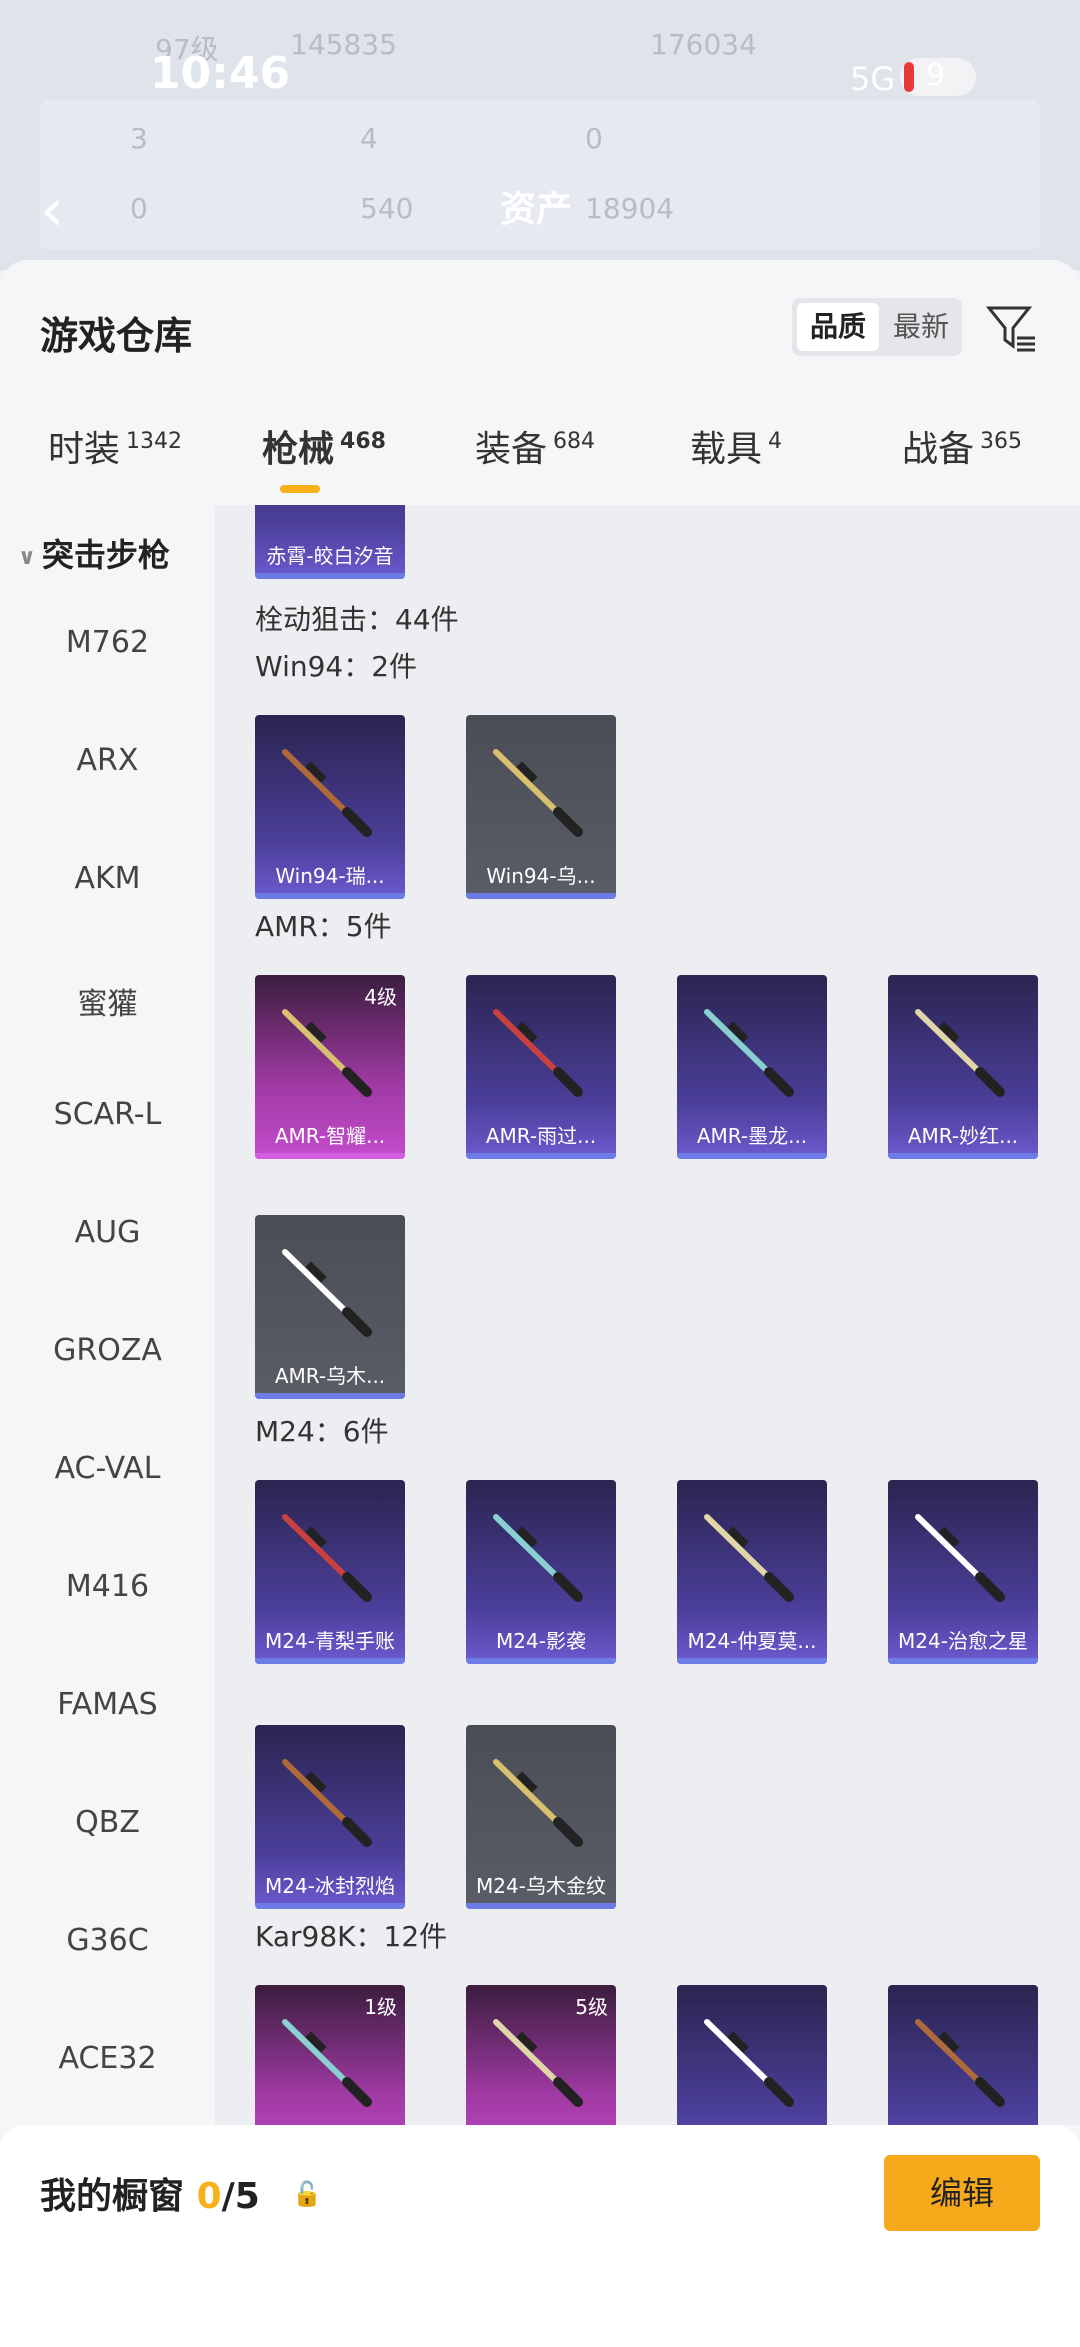 The image size is (1080, 2347). I want to click on item-name: M24-影袭, so click(541, 1641).